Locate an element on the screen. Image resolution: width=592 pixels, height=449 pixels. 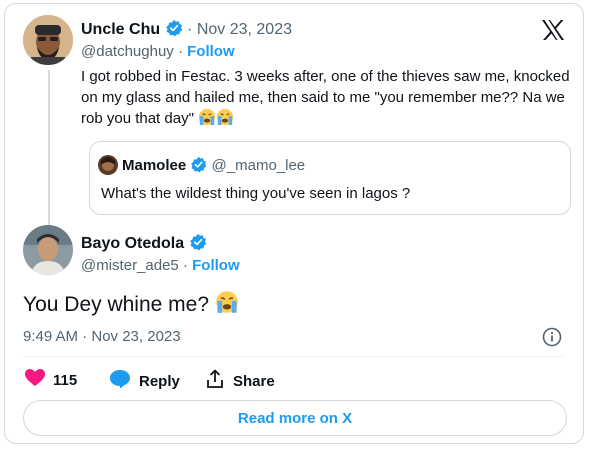
share-button: Share is located at coordinates (240, 381).